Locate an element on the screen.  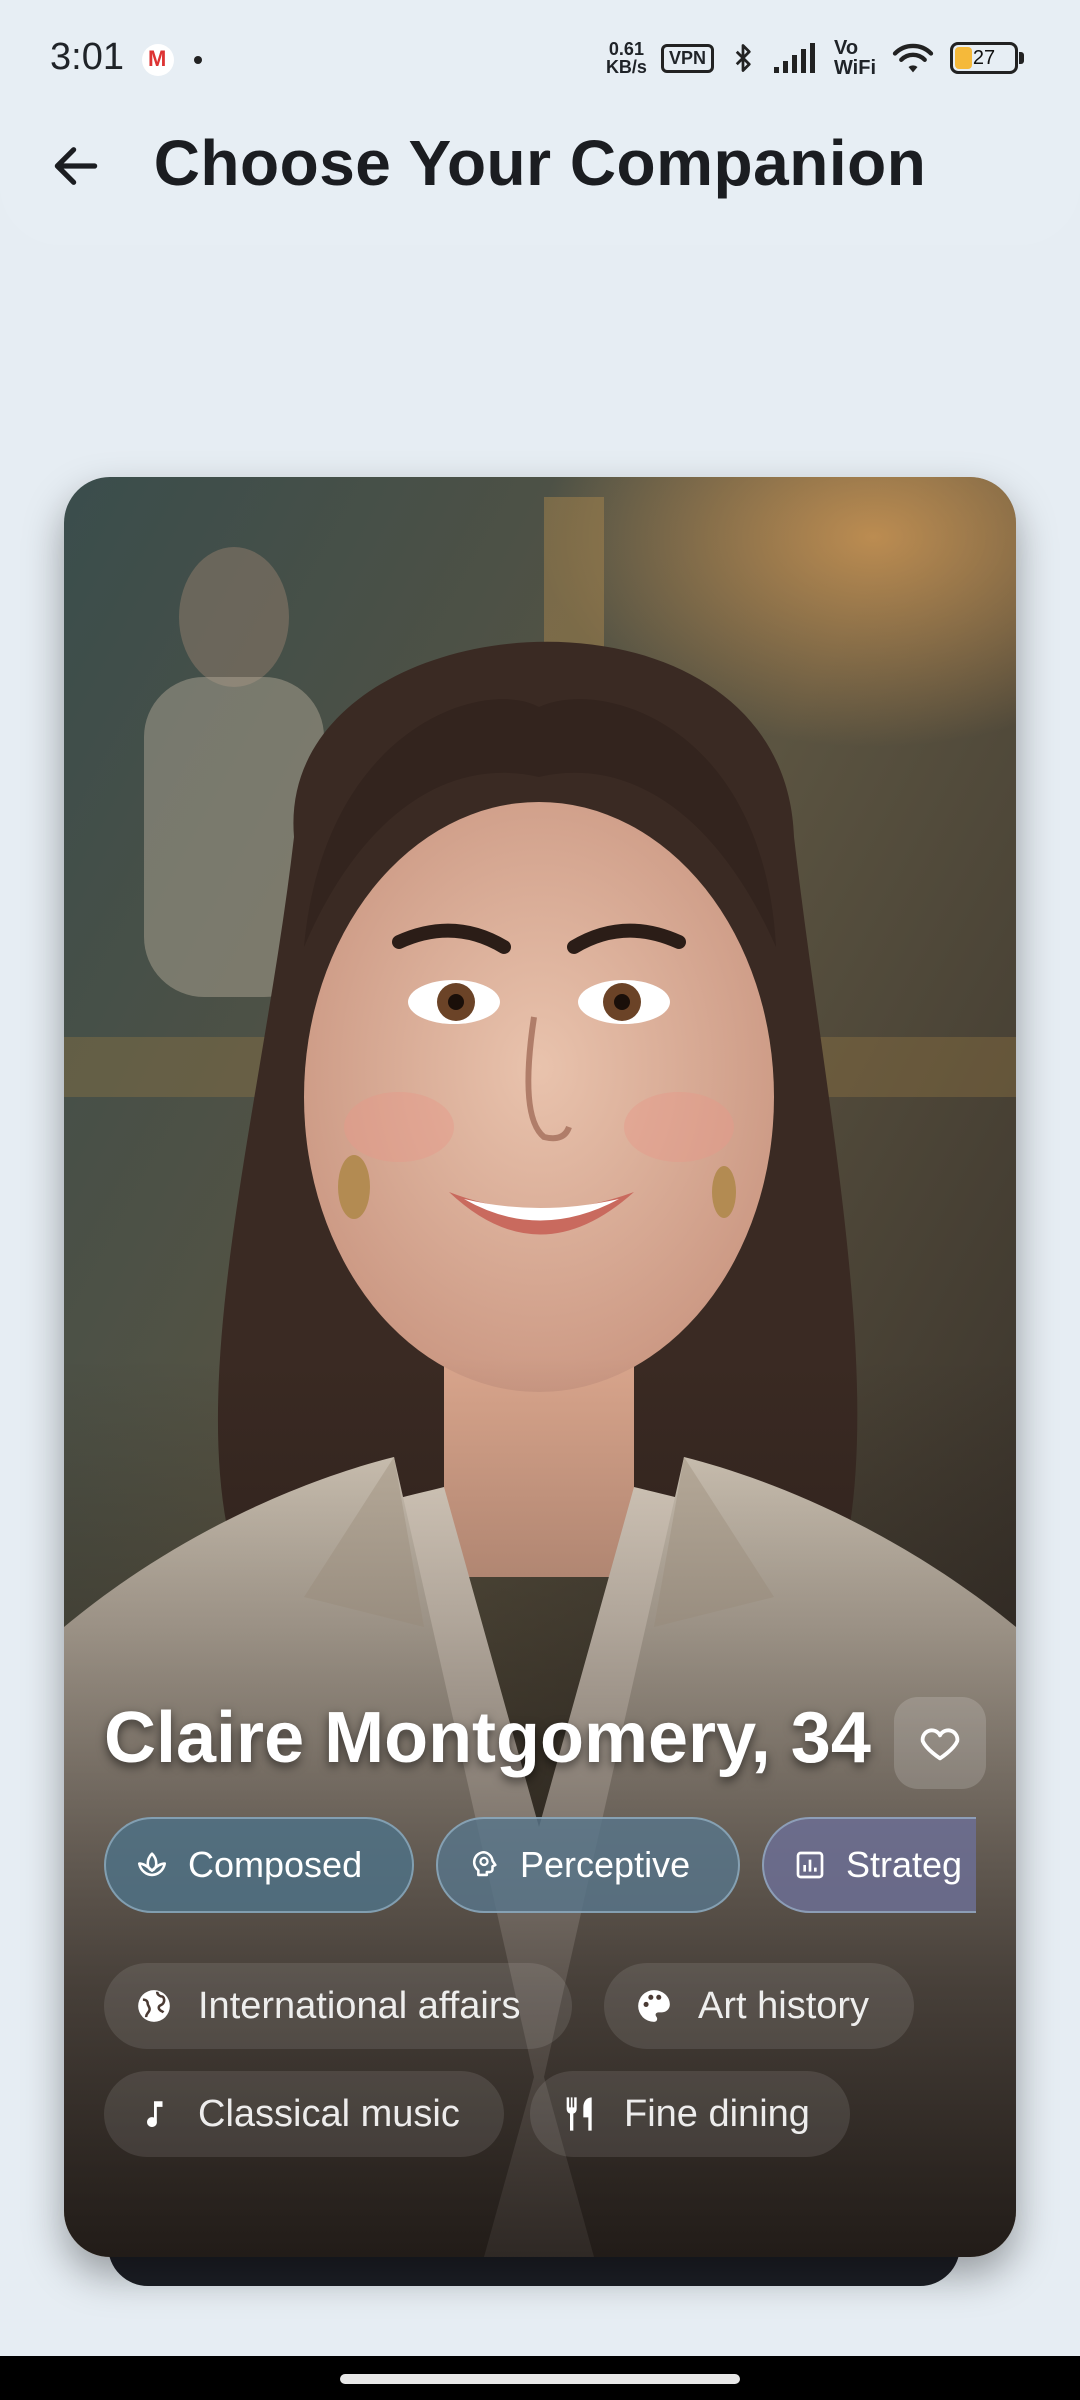
battery-level: 27 is located at coordinates (984, 58).